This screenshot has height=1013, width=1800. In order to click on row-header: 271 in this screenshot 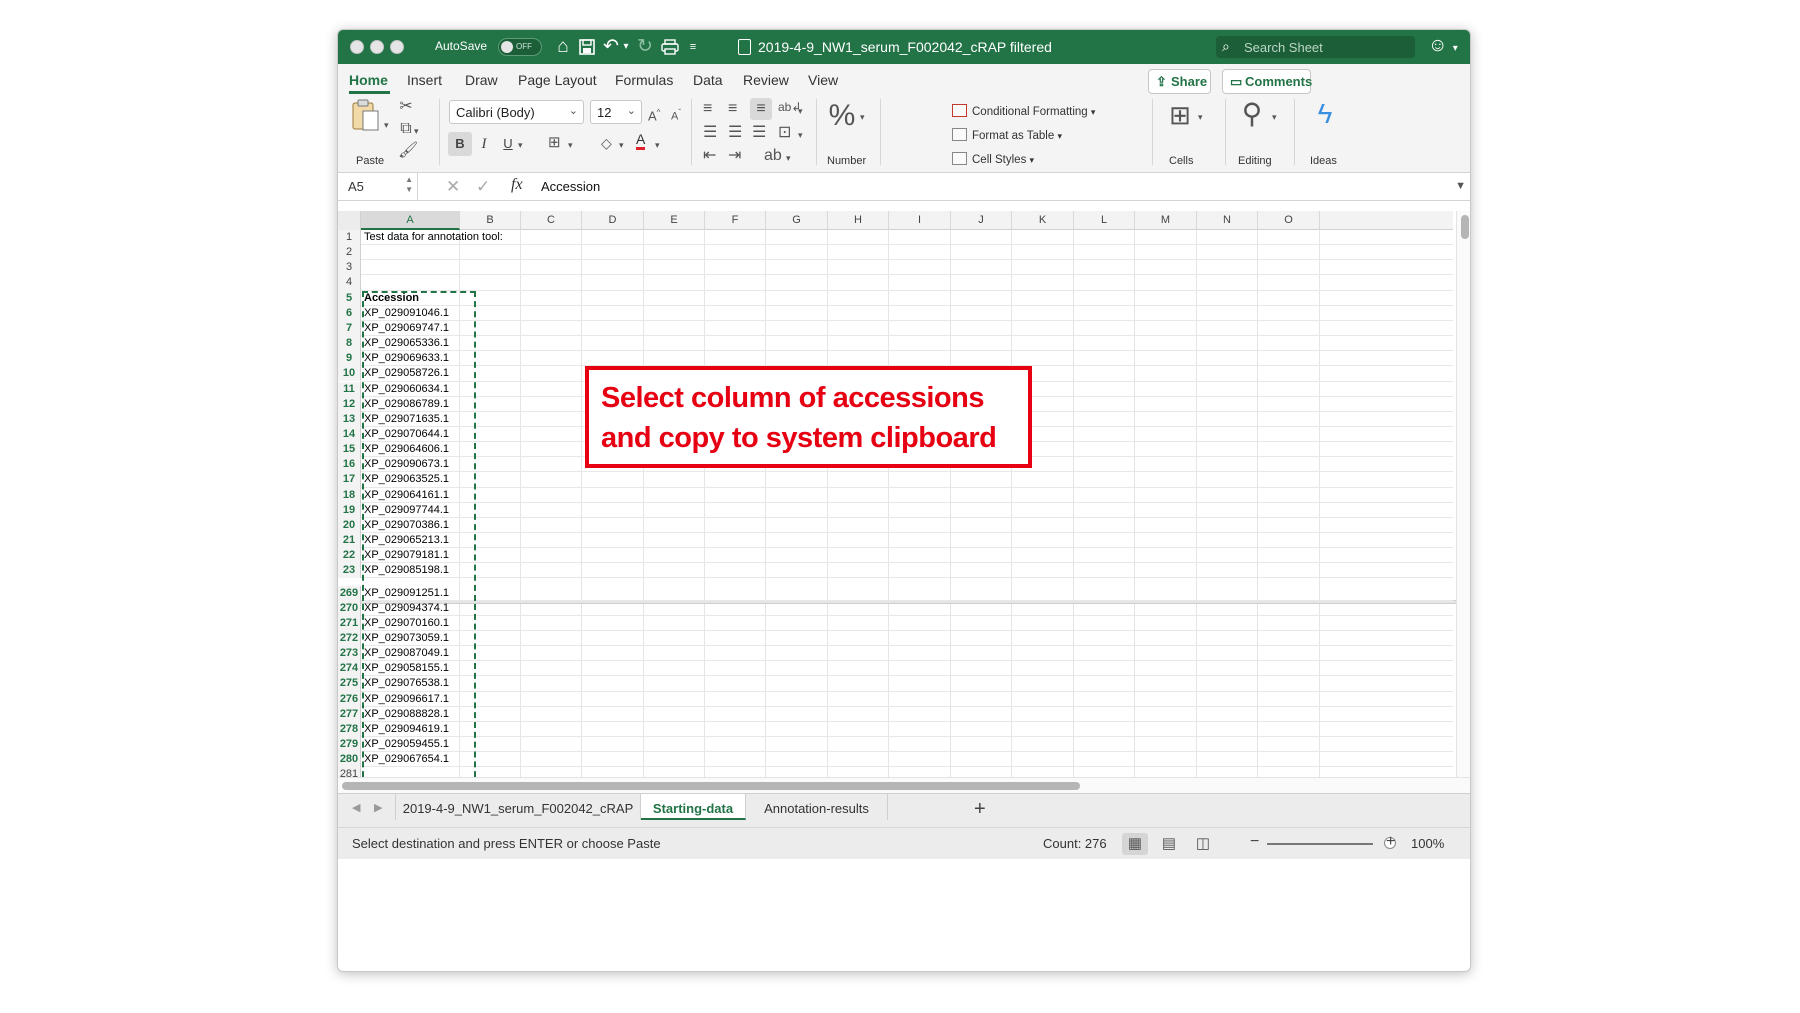, I will do `click(349, 623)`.